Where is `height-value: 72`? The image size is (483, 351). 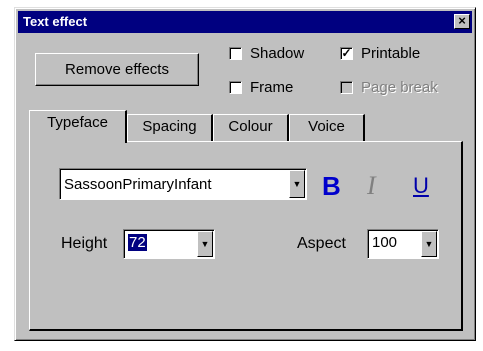
height-value: 72 is located at coordinates (137, 242).